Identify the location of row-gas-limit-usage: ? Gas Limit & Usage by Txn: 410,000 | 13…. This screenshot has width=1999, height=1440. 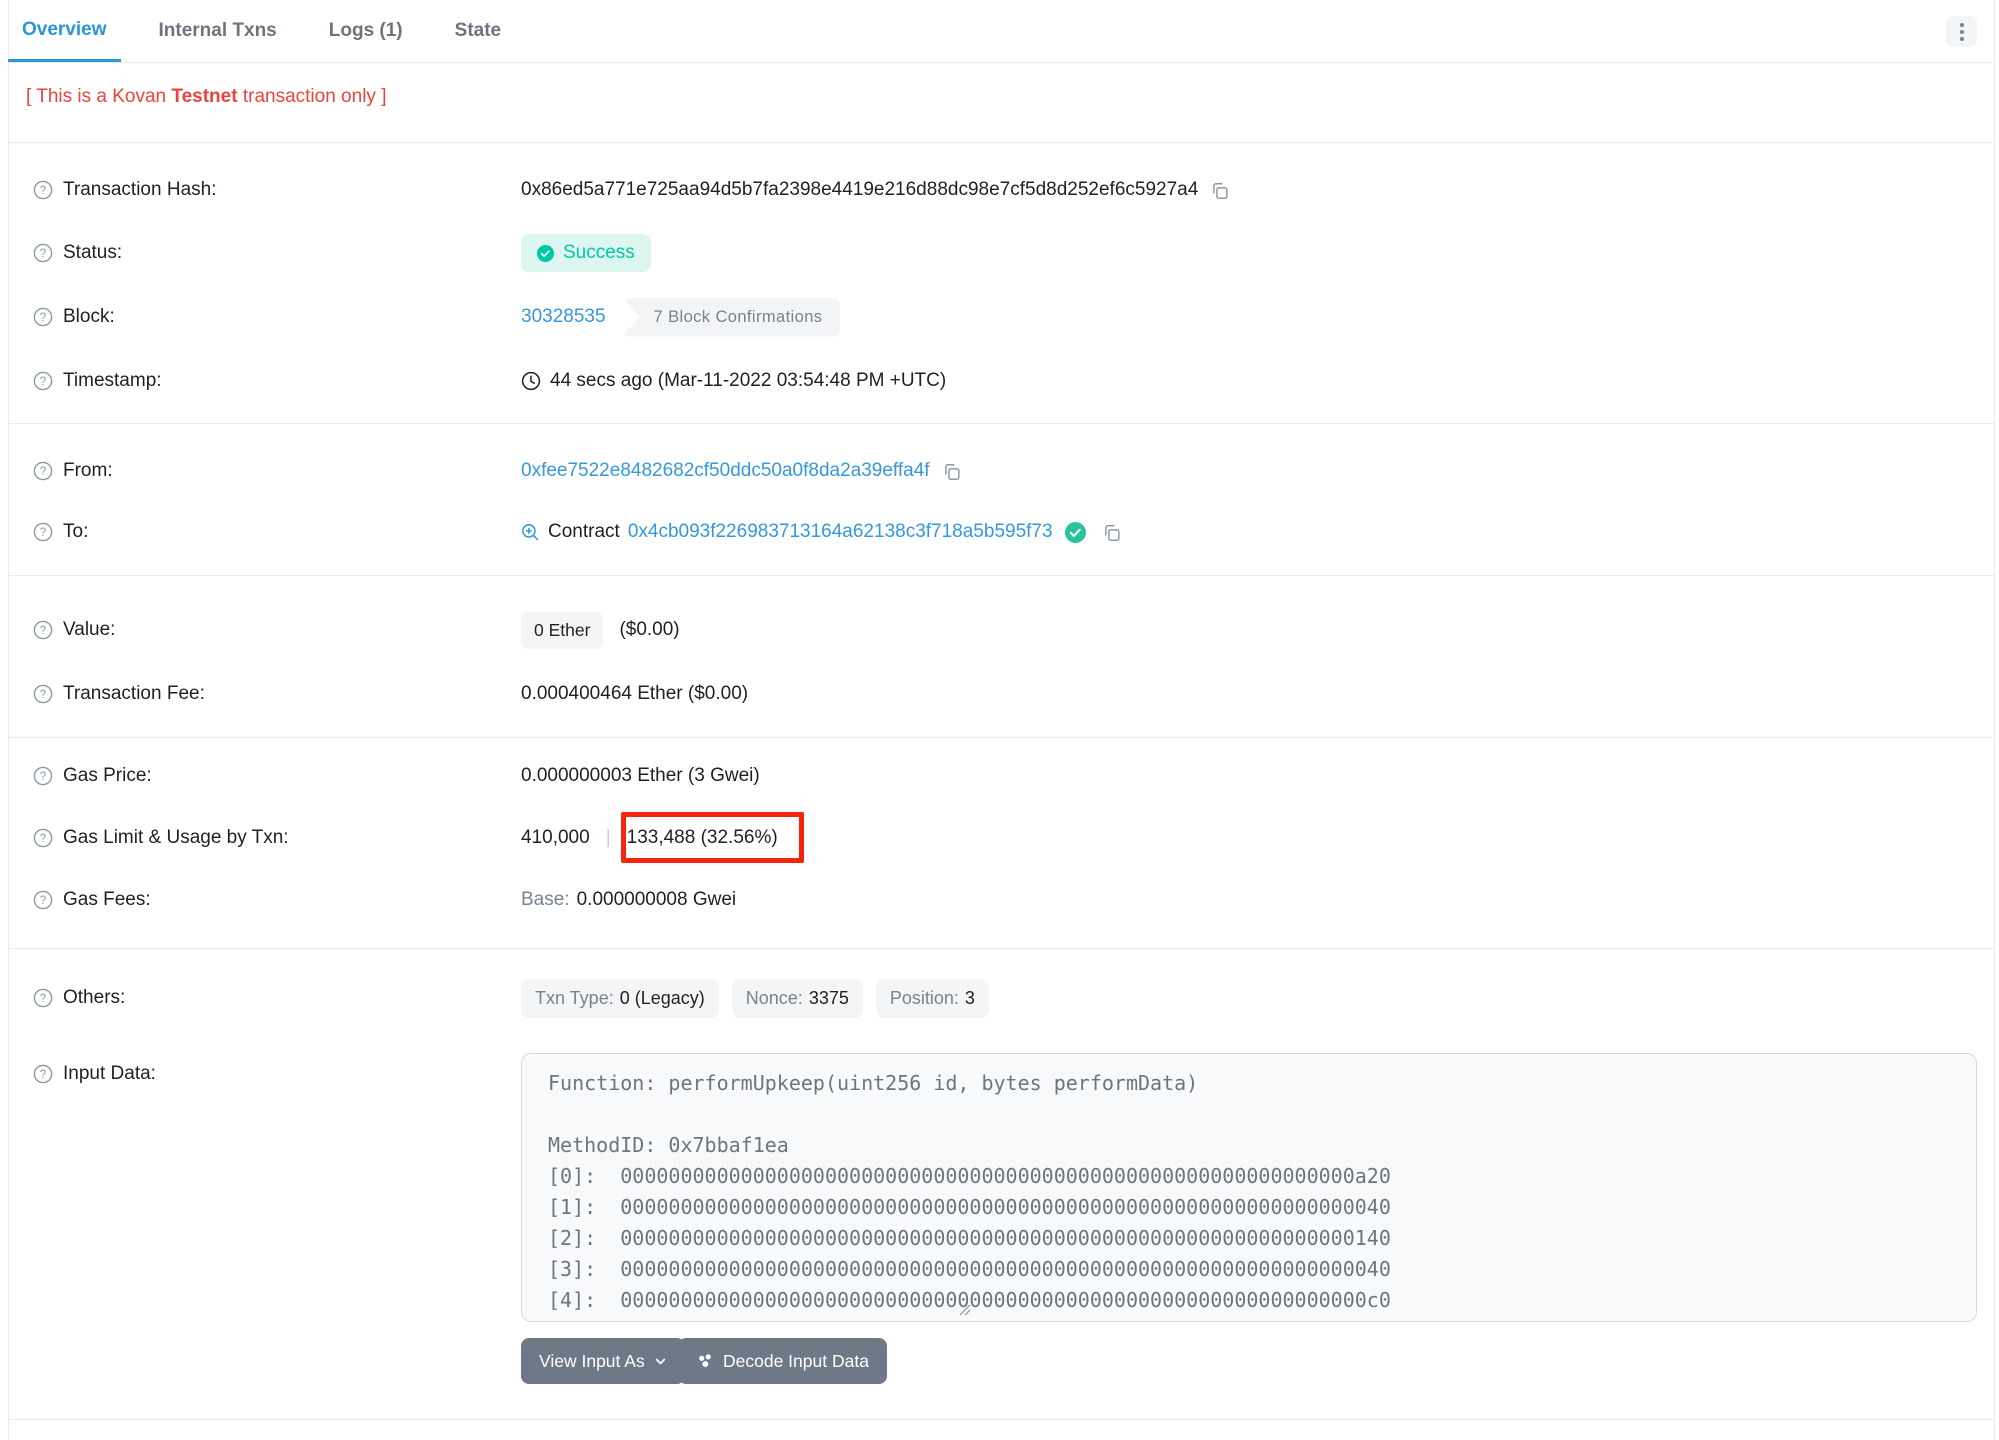
(1001, 838).